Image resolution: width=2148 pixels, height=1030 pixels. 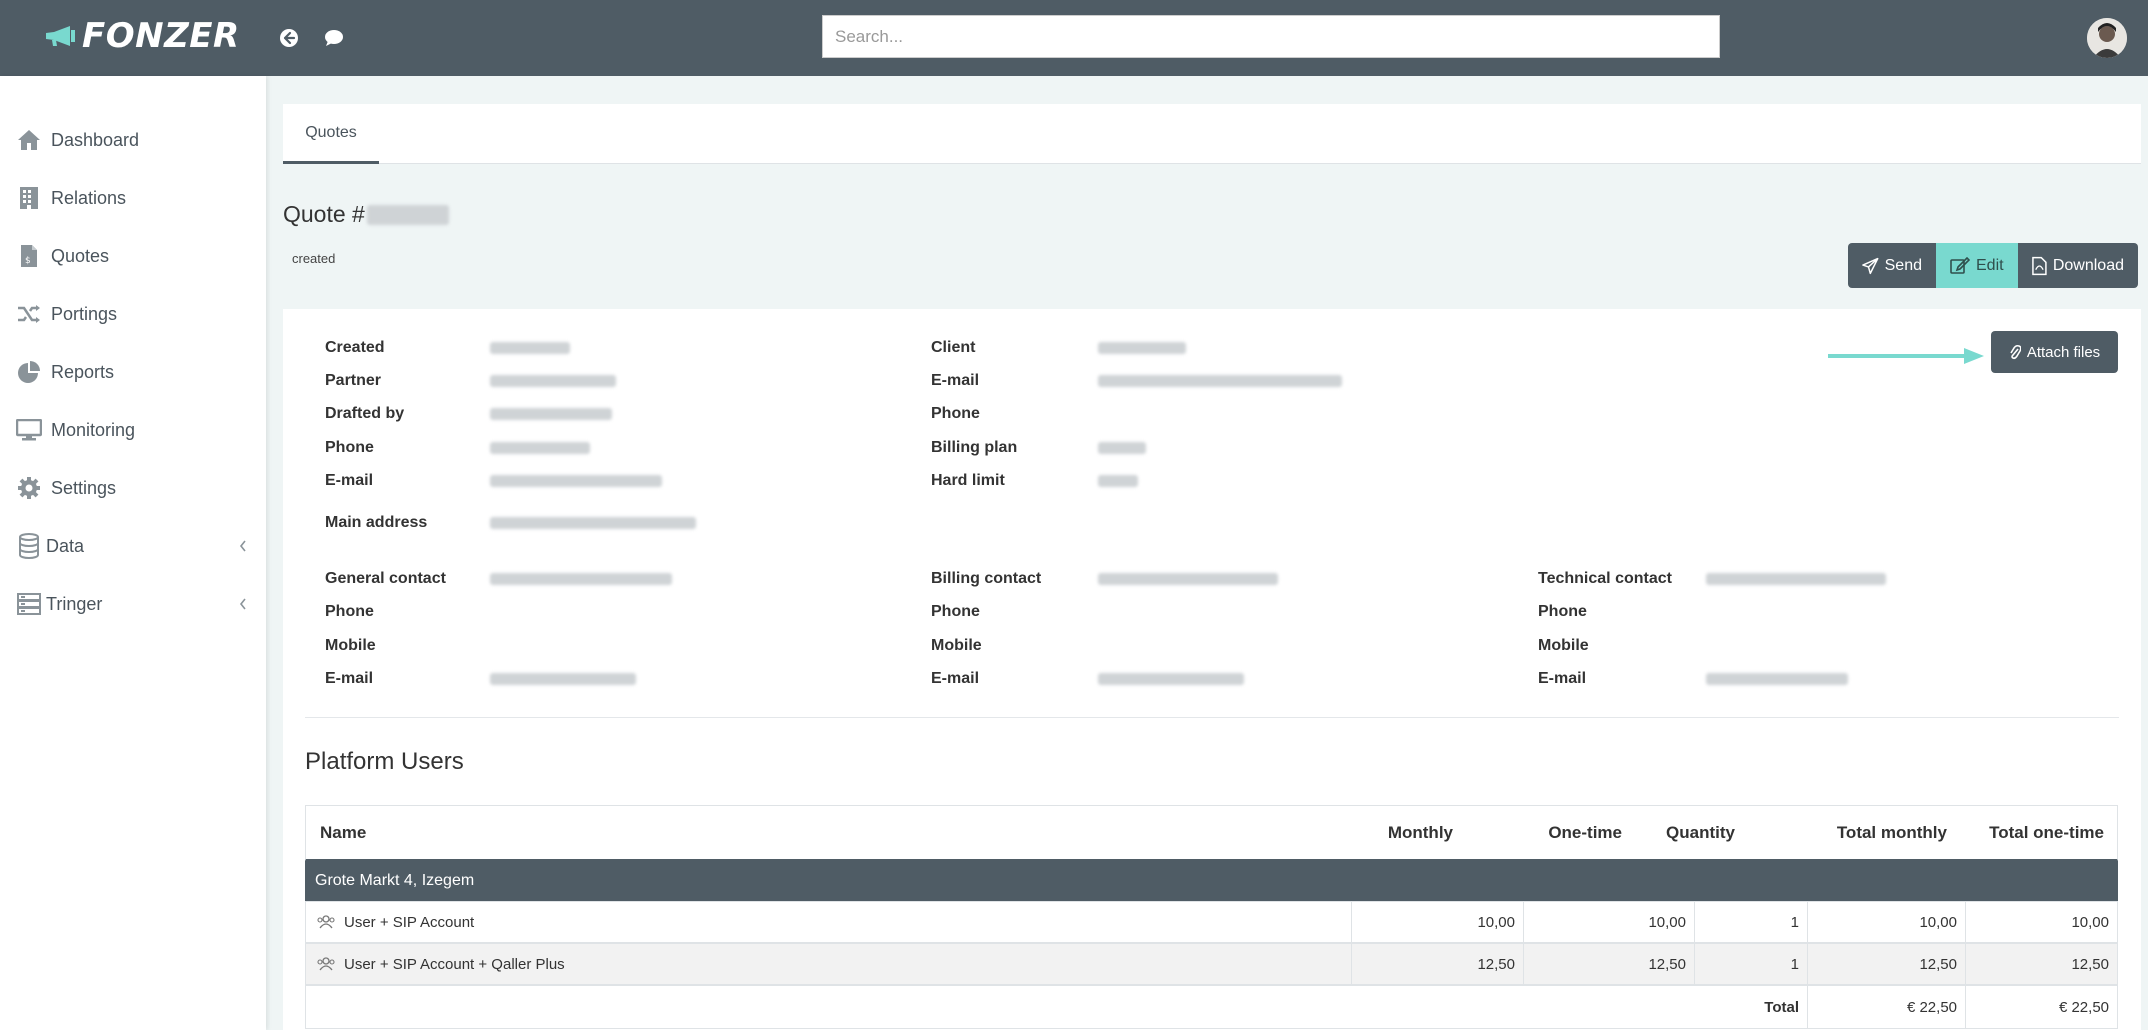 I want to click on chevron-left-icon, so click(x=244, y=546).